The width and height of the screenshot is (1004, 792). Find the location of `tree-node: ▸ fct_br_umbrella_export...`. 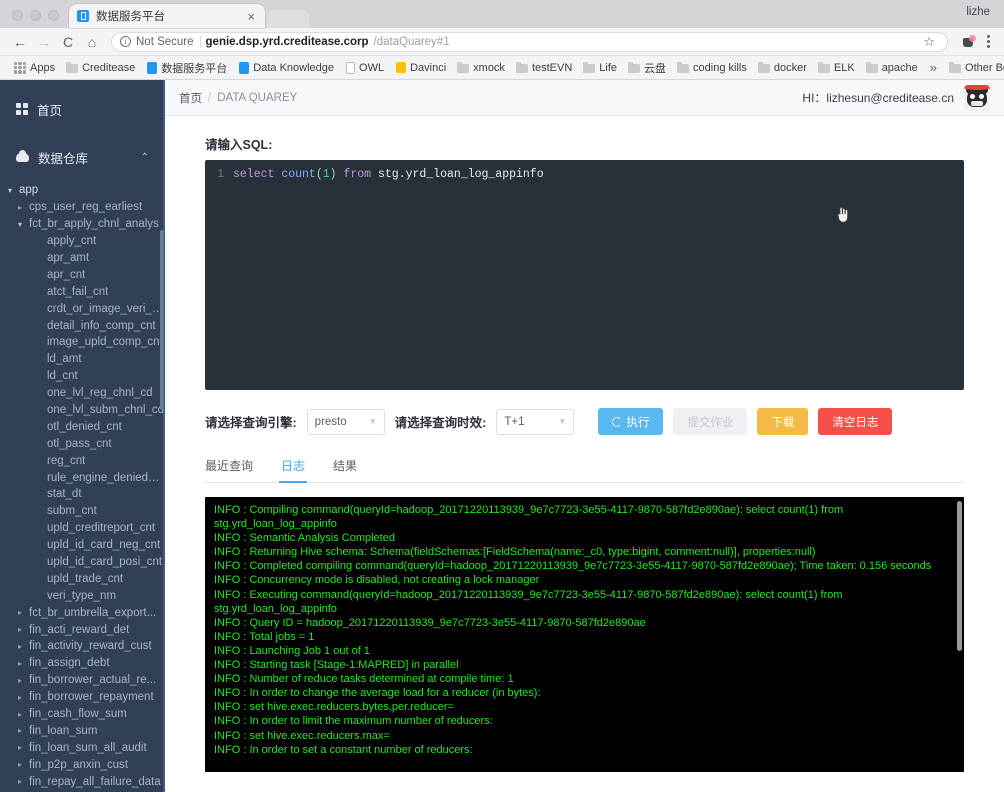

tree-node: ▸ fct_br_umbrella_export... is located at coordinates (82, 612).